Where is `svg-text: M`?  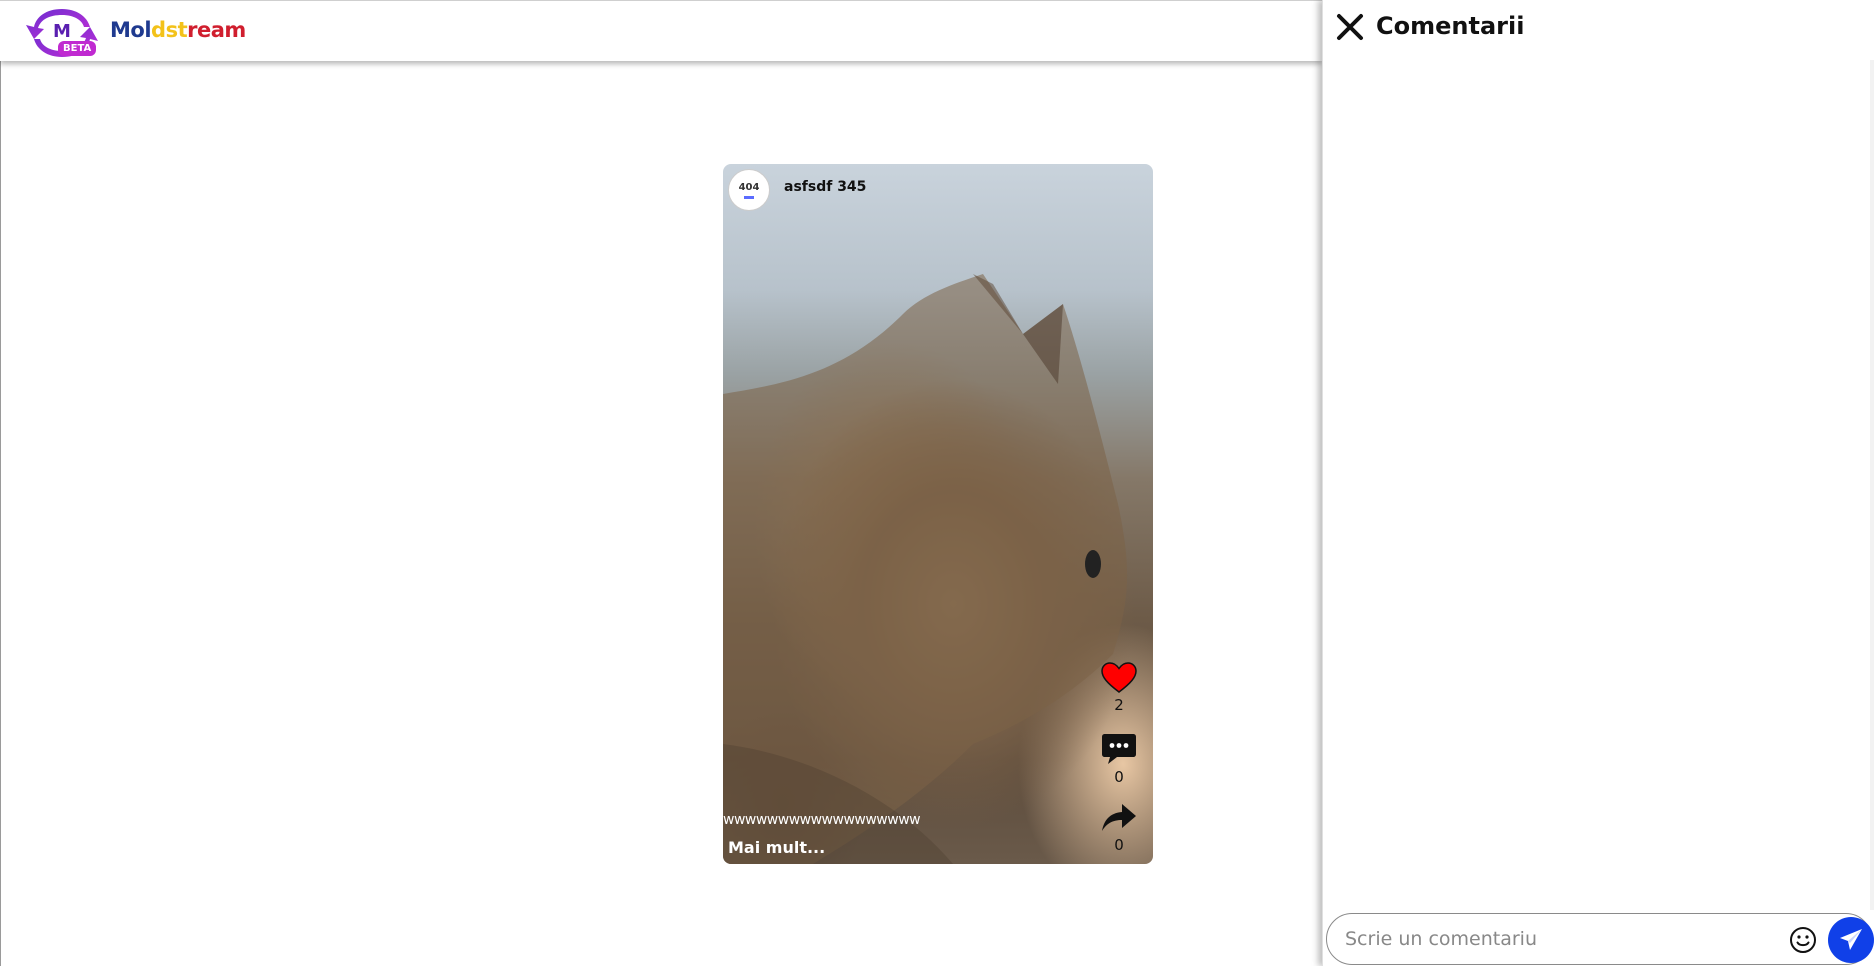
svg-text: M is located at coordinates (62, 31).